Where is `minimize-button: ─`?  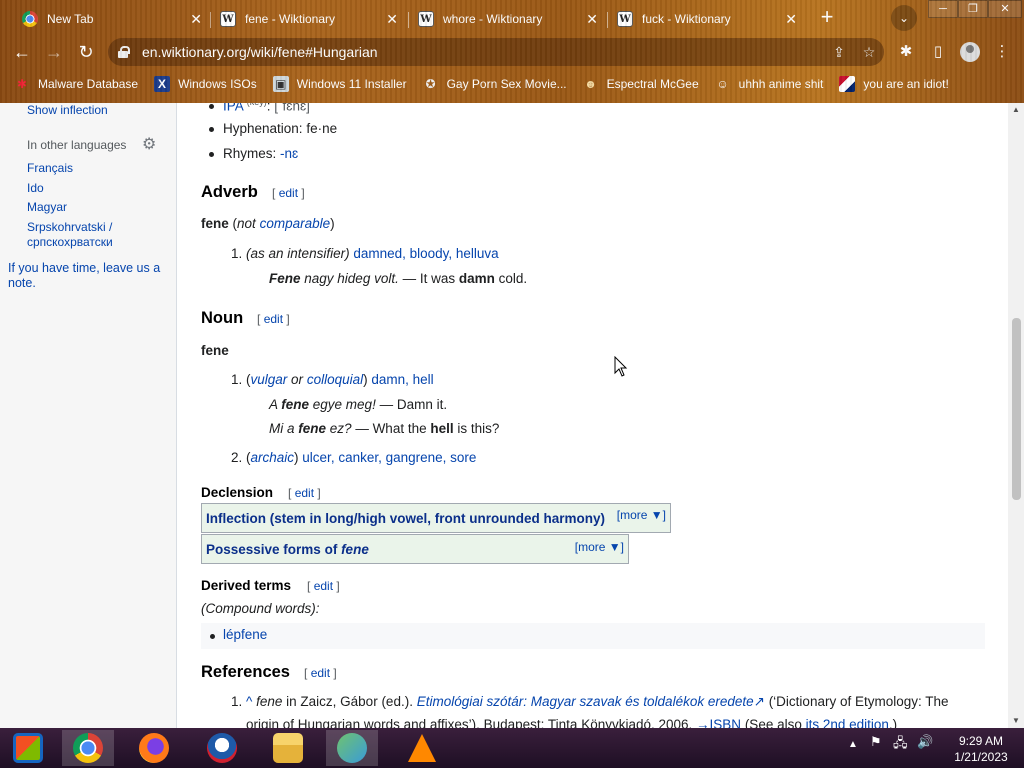
minimize-button: ─ is located at coordinates (943, 9).